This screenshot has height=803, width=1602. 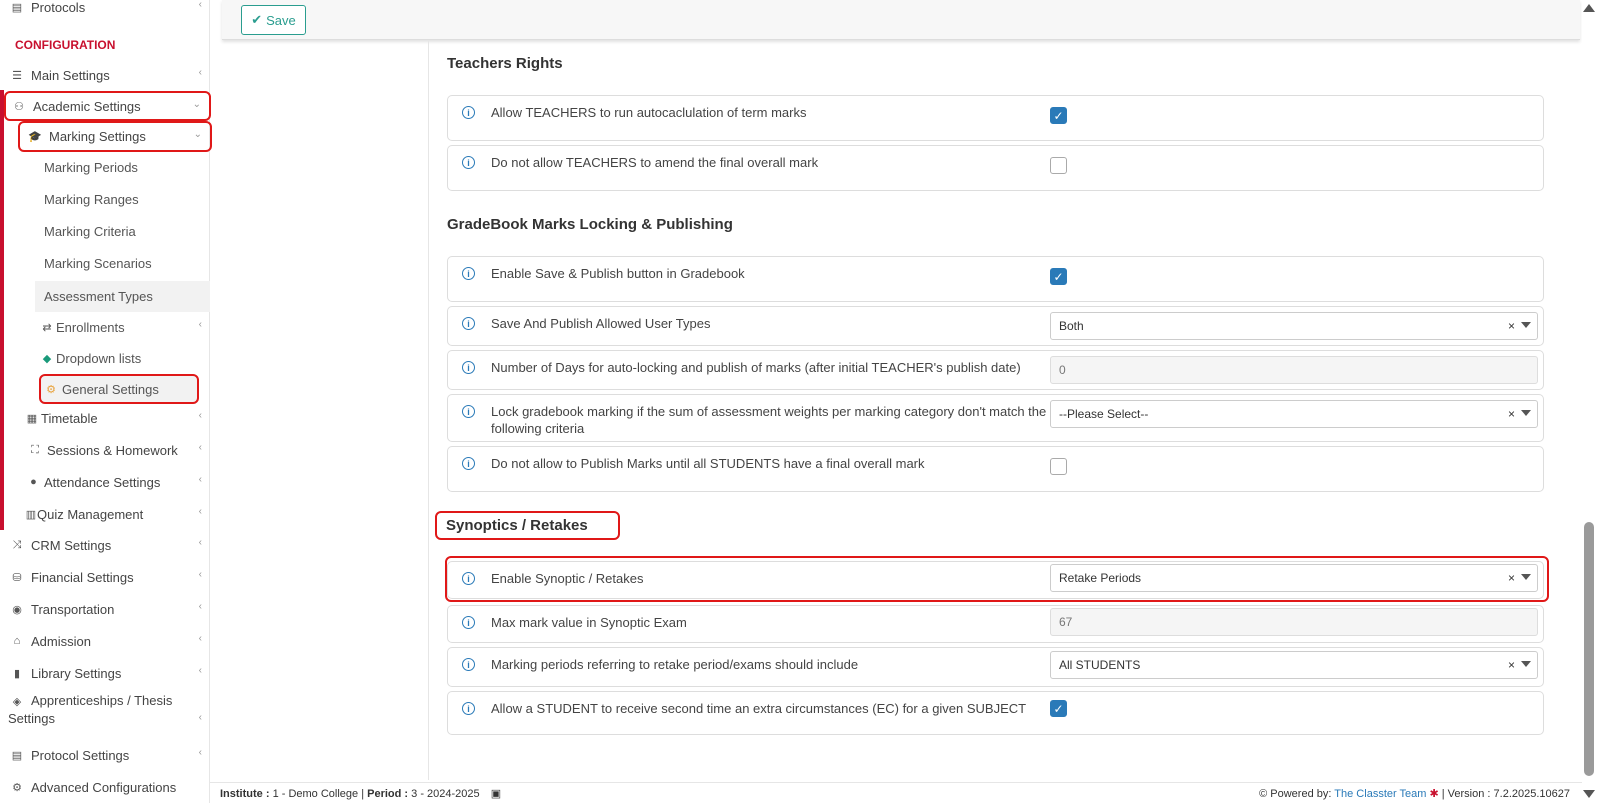 I want to click on sliders-icon: ☰, so click(x=17, y=75).